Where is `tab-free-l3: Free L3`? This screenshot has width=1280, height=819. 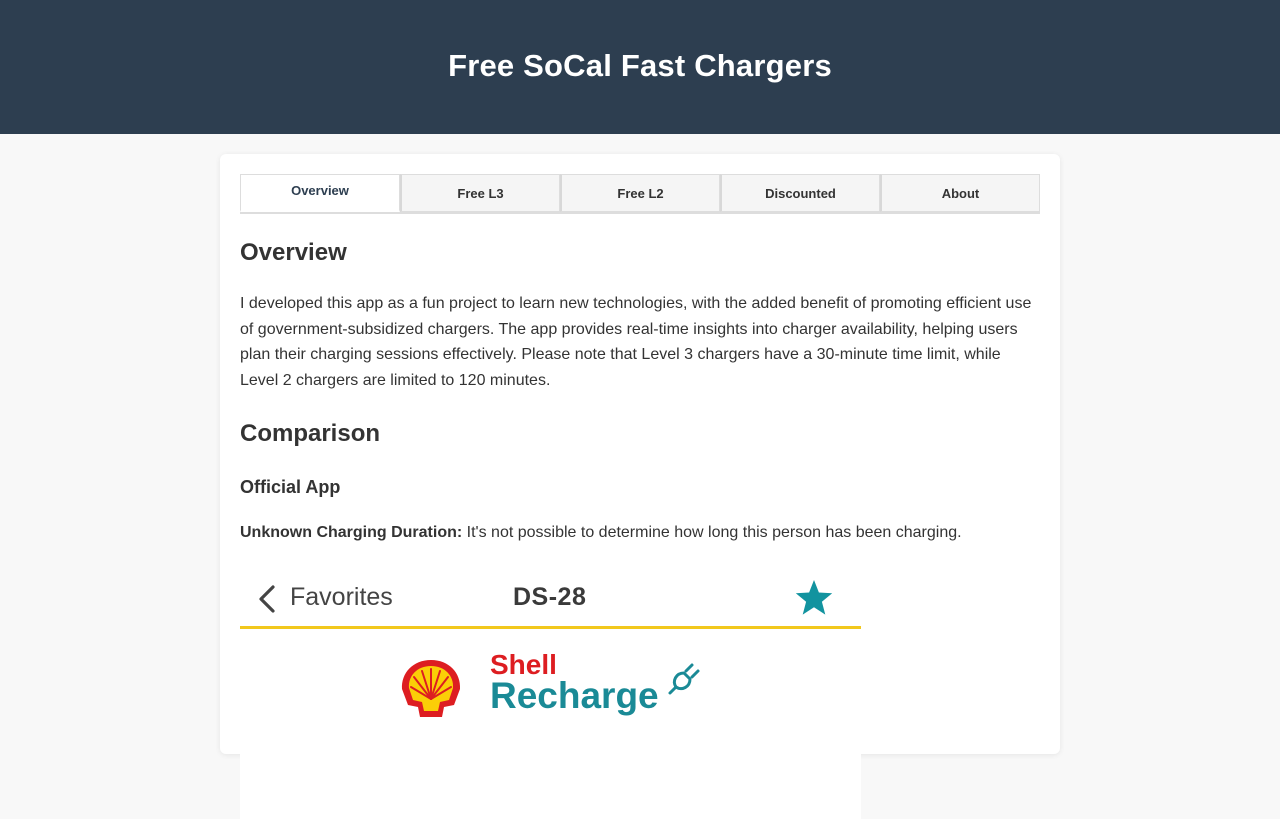
tab-free-l3: Free L3 is located at coordinates (480, 193).